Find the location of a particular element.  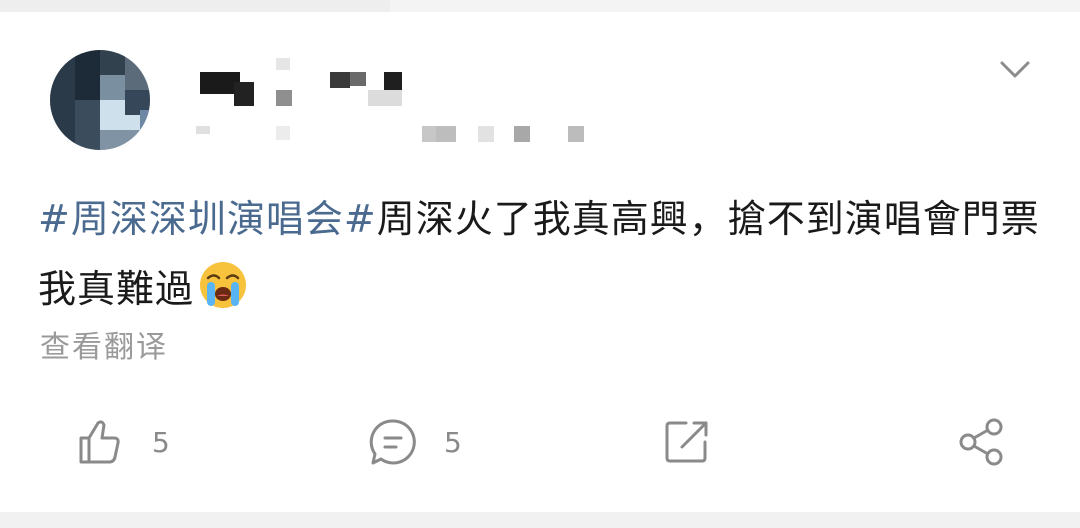

comment-button: 5 is located at coordinates (415, 442).